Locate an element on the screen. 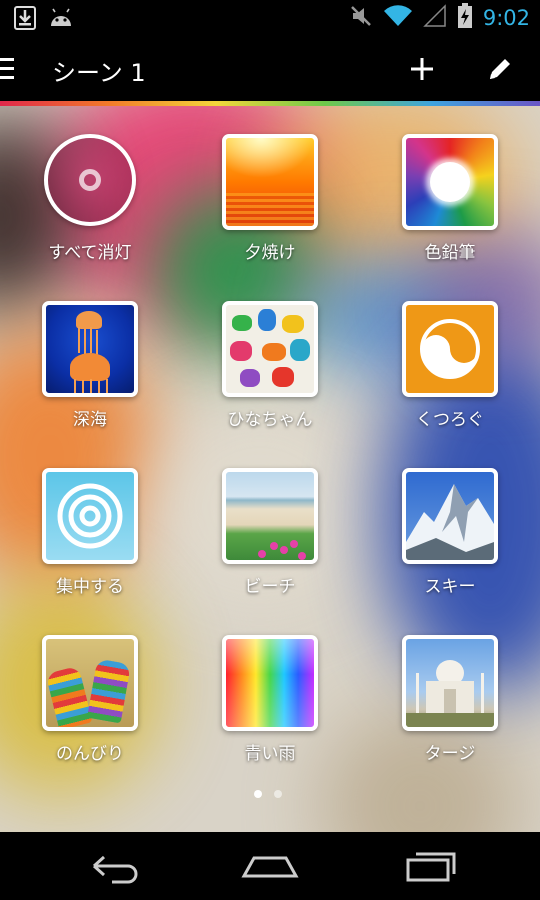 This screenshot has width=540, height=900. status-time: 9:02 is located at coordinates (506, 18).